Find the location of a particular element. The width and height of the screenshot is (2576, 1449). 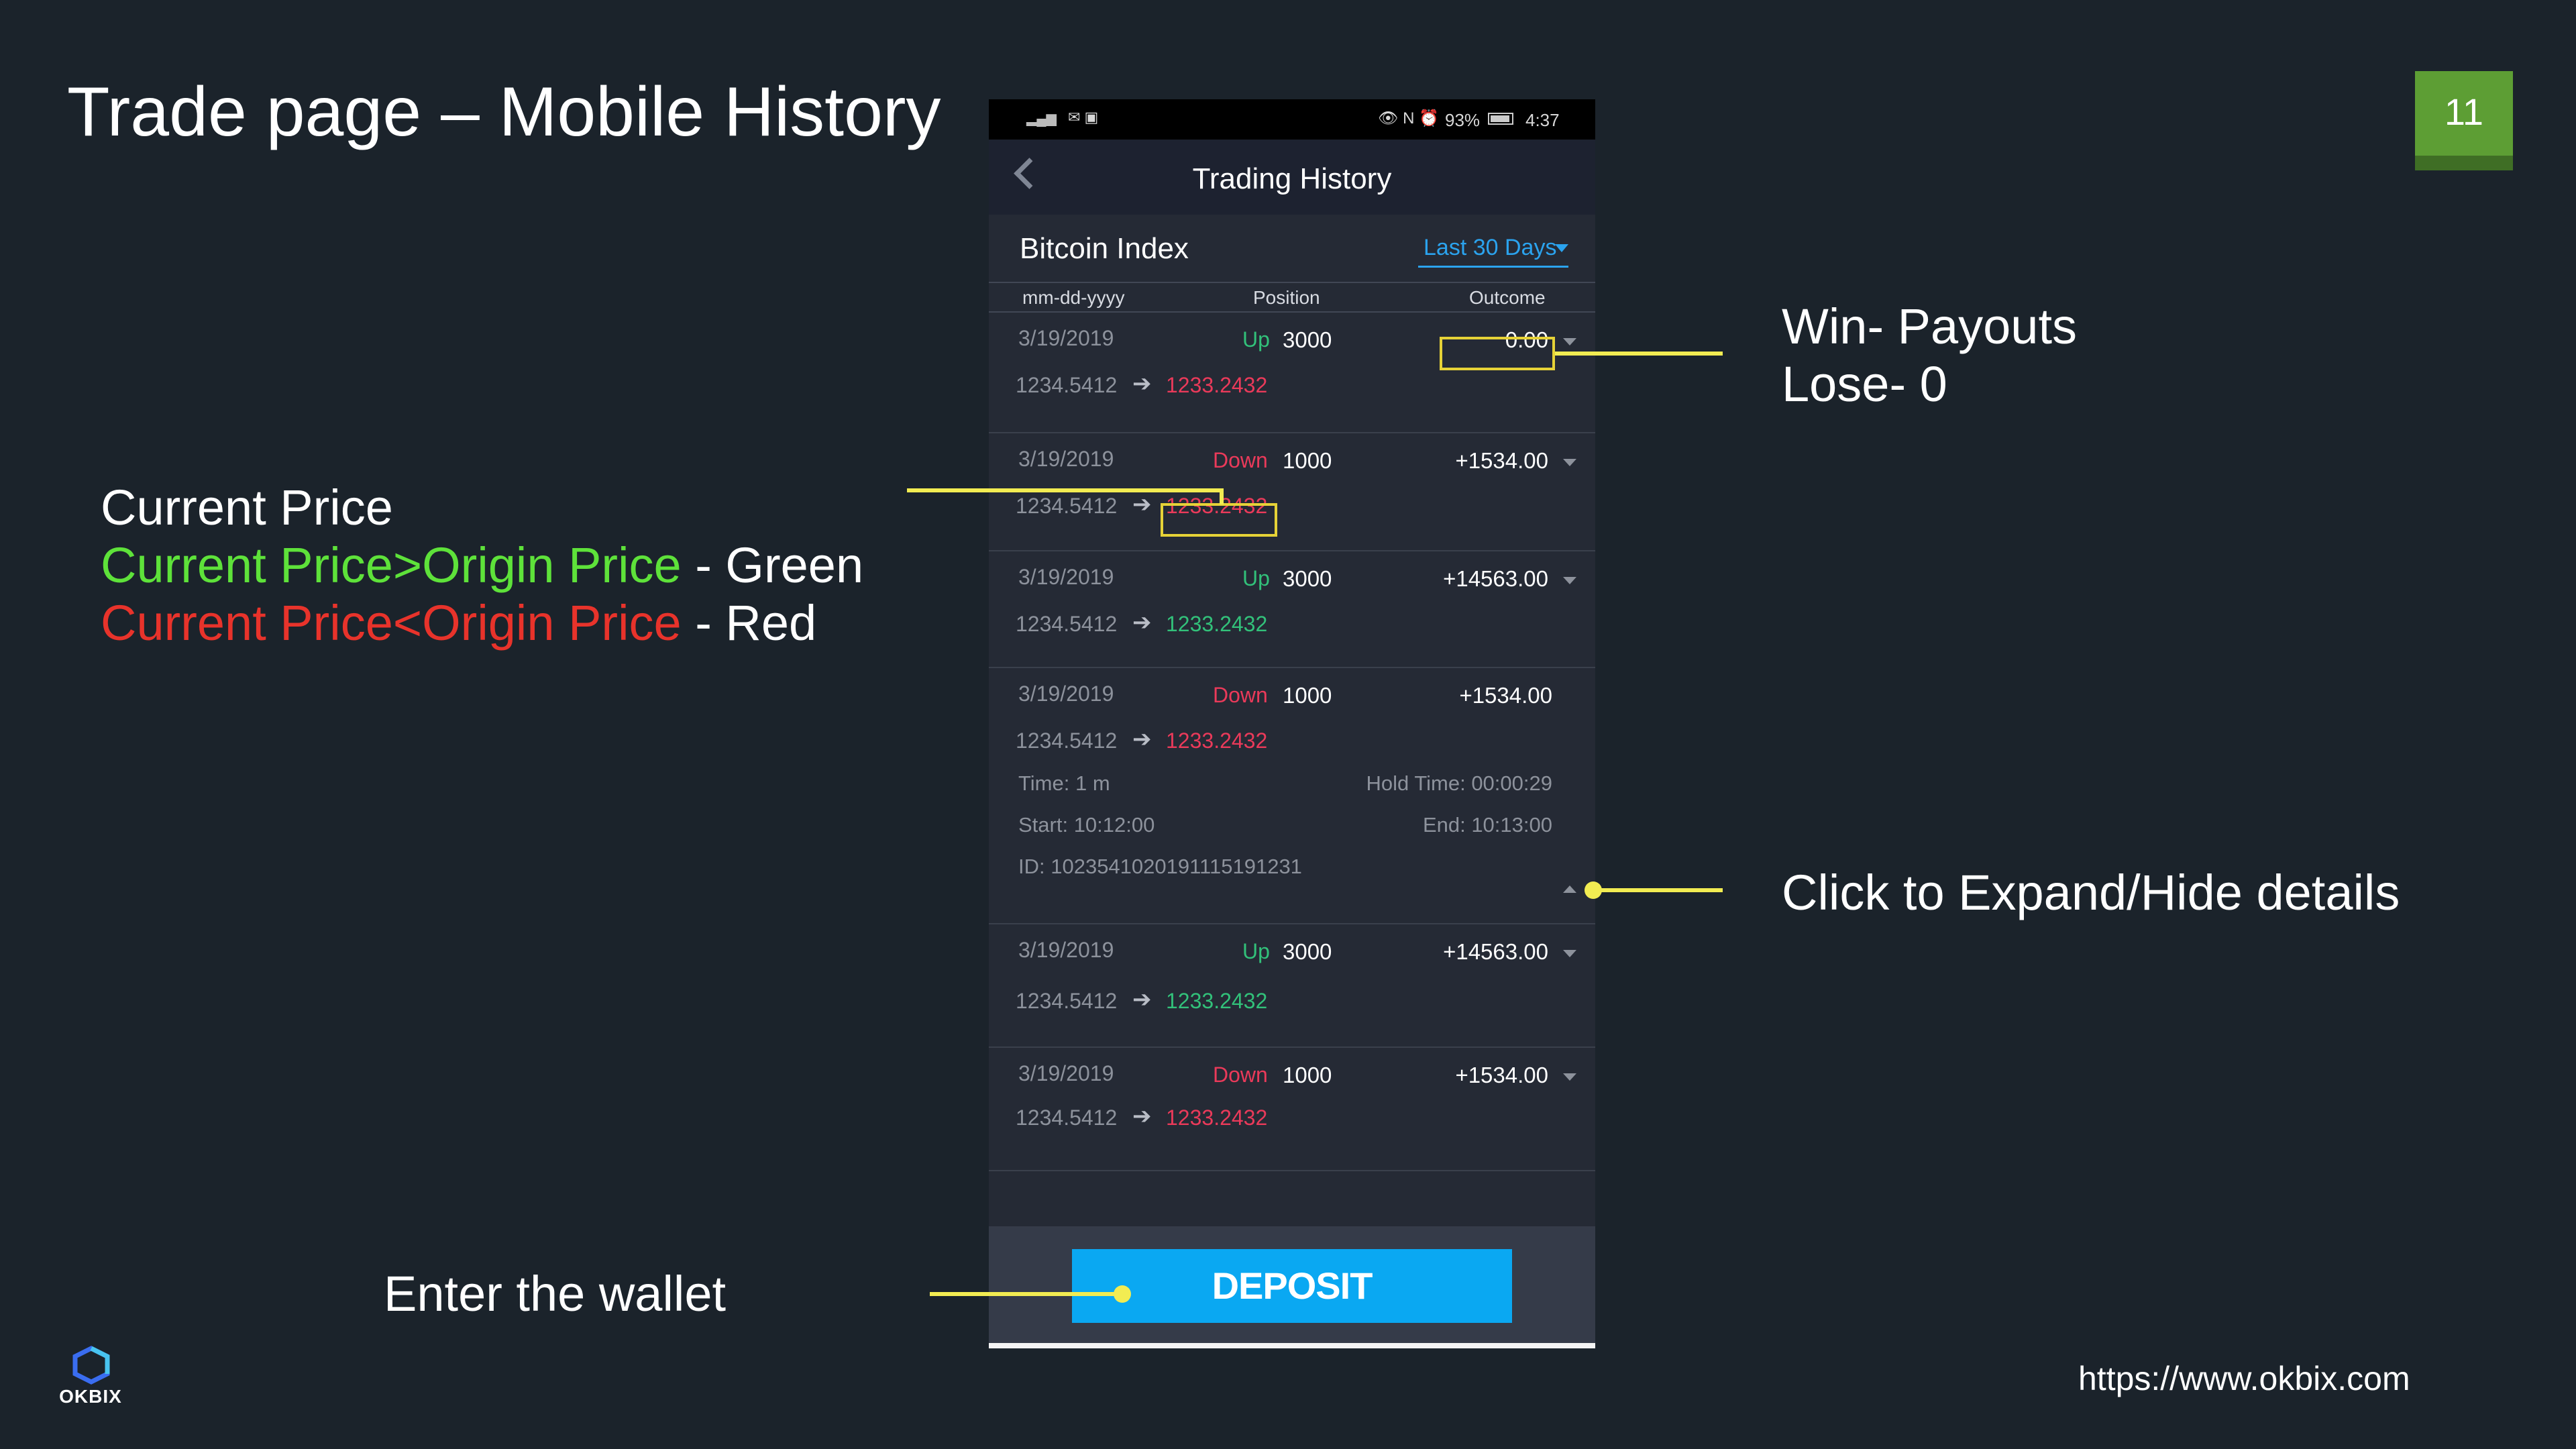

signal-icon: ▂▄▆ is located at coordinates (1041, 118).